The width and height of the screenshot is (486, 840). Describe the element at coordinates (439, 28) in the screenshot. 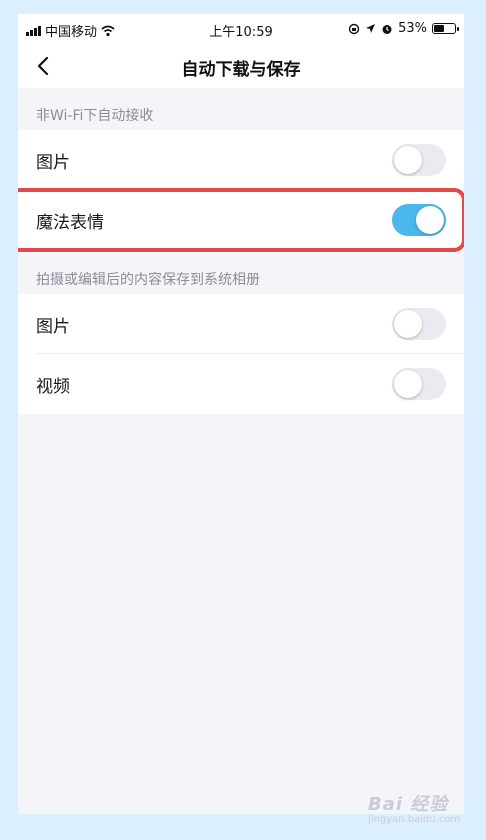

I see `battery-fill` at that location.